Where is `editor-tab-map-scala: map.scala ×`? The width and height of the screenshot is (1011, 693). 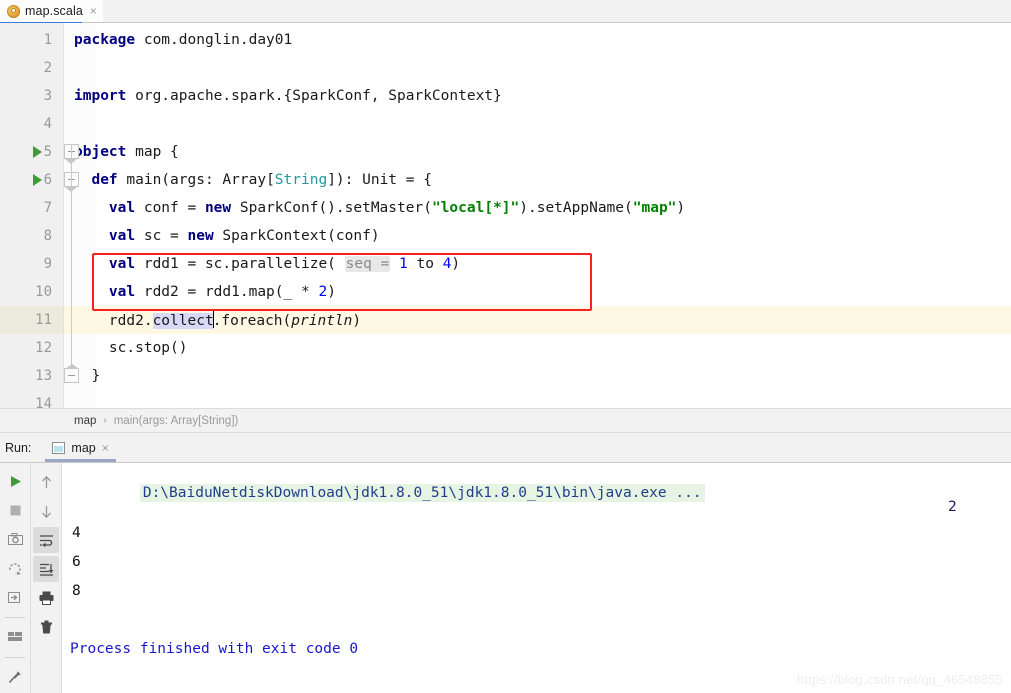
editor-tab-map-scala: map.scala × is located at coordinates (51, 11).